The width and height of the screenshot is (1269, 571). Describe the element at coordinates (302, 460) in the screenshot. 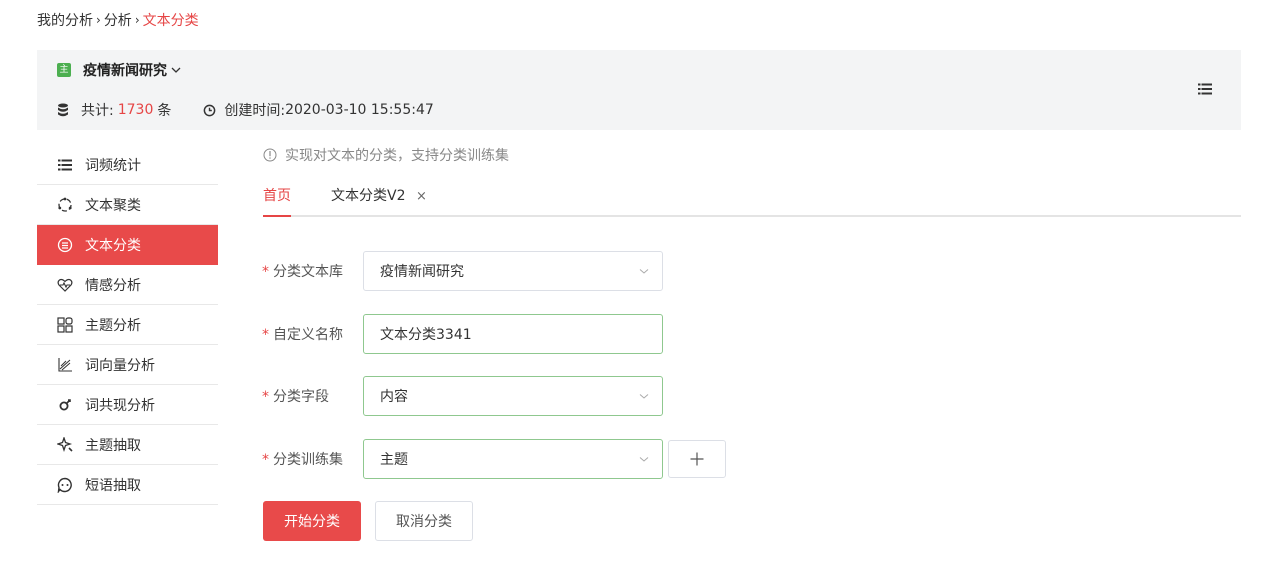

I see `training-set-label: * 分类训练集` at that location.